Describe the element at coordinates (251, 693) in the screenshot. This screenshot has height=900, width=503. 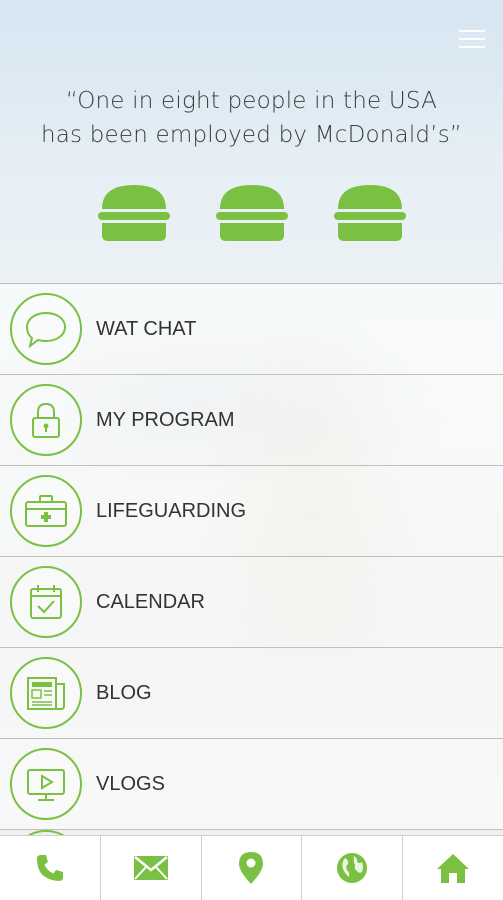
I see `menu-item-blog: BLOG` at that location.